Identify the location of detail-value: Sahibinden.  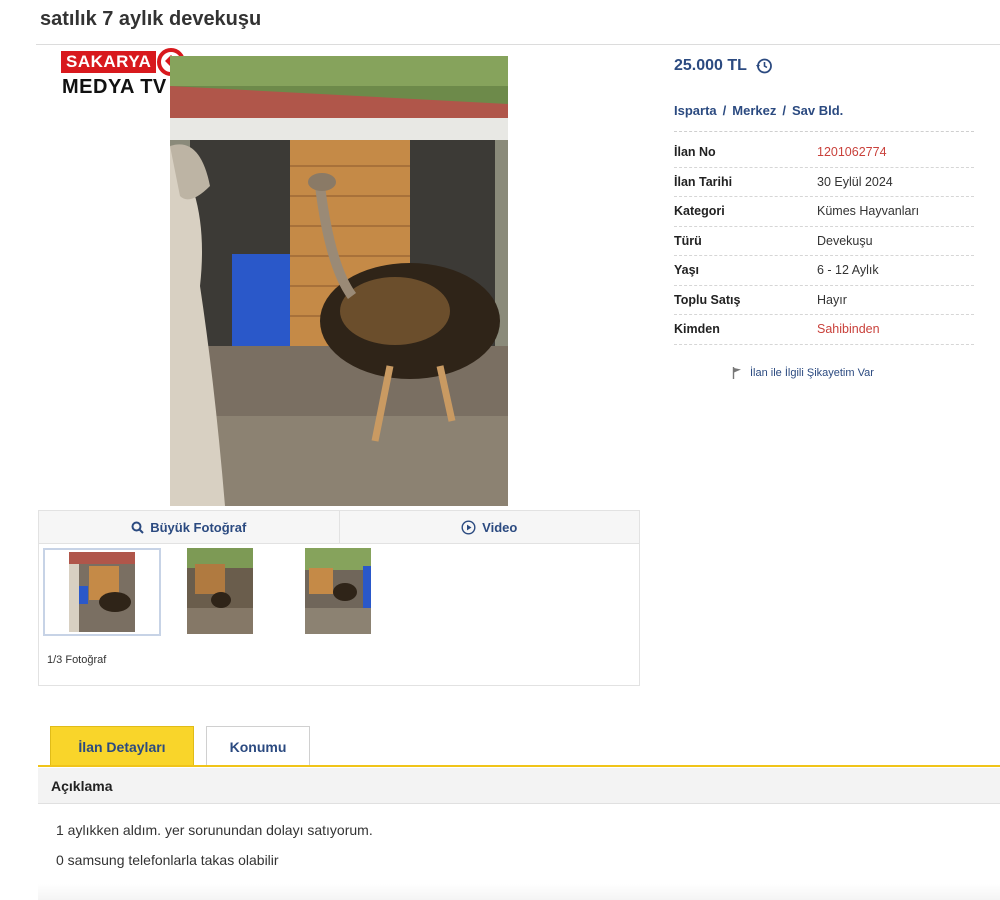
(848, 329).